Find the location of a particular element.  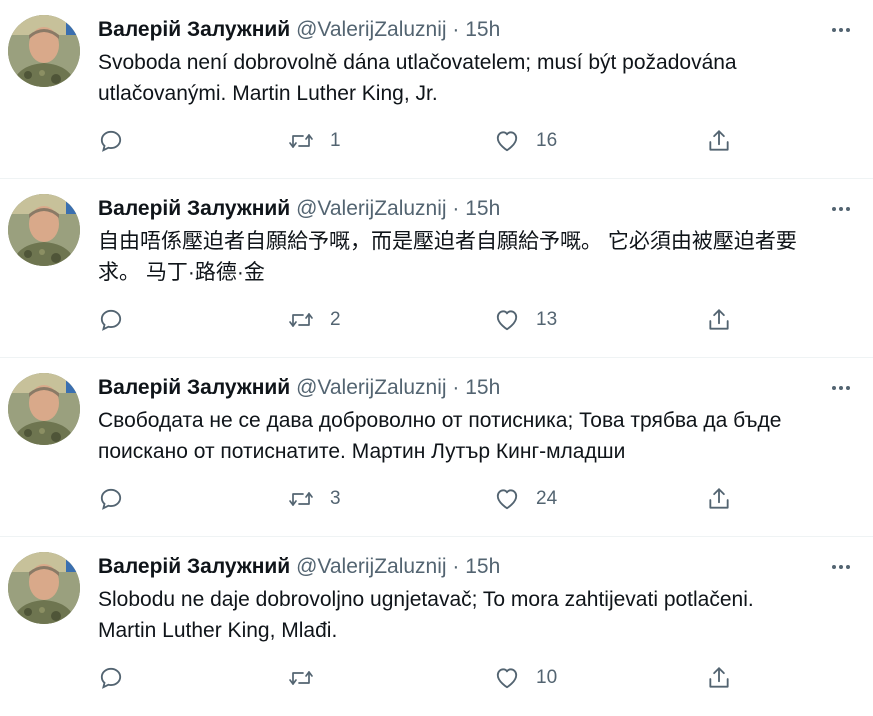

retweet-button: 1 is located at coordinates (314, 141).